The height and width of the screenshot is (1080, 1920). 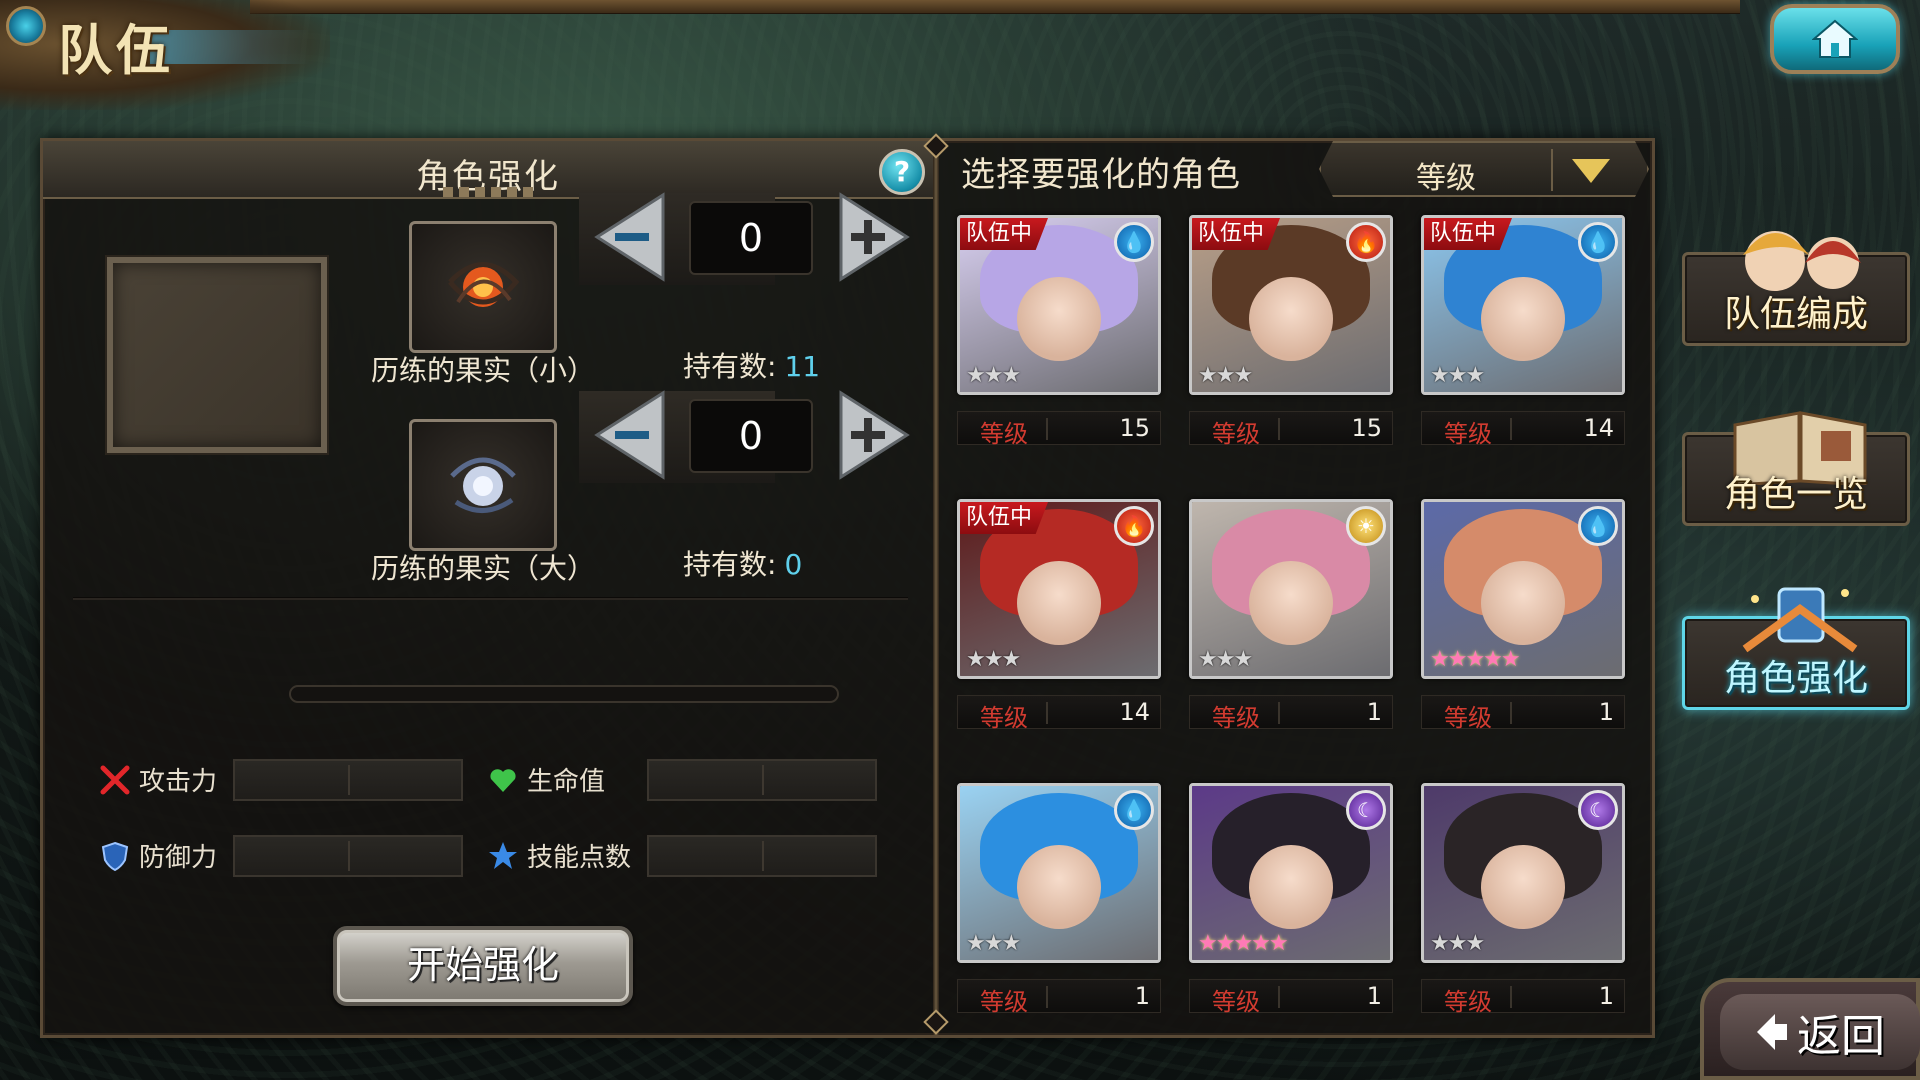 What do you see at coordinates (802, 366) in the screenshot?
I see `owned-count: 11` at bounding box center [802, 366].